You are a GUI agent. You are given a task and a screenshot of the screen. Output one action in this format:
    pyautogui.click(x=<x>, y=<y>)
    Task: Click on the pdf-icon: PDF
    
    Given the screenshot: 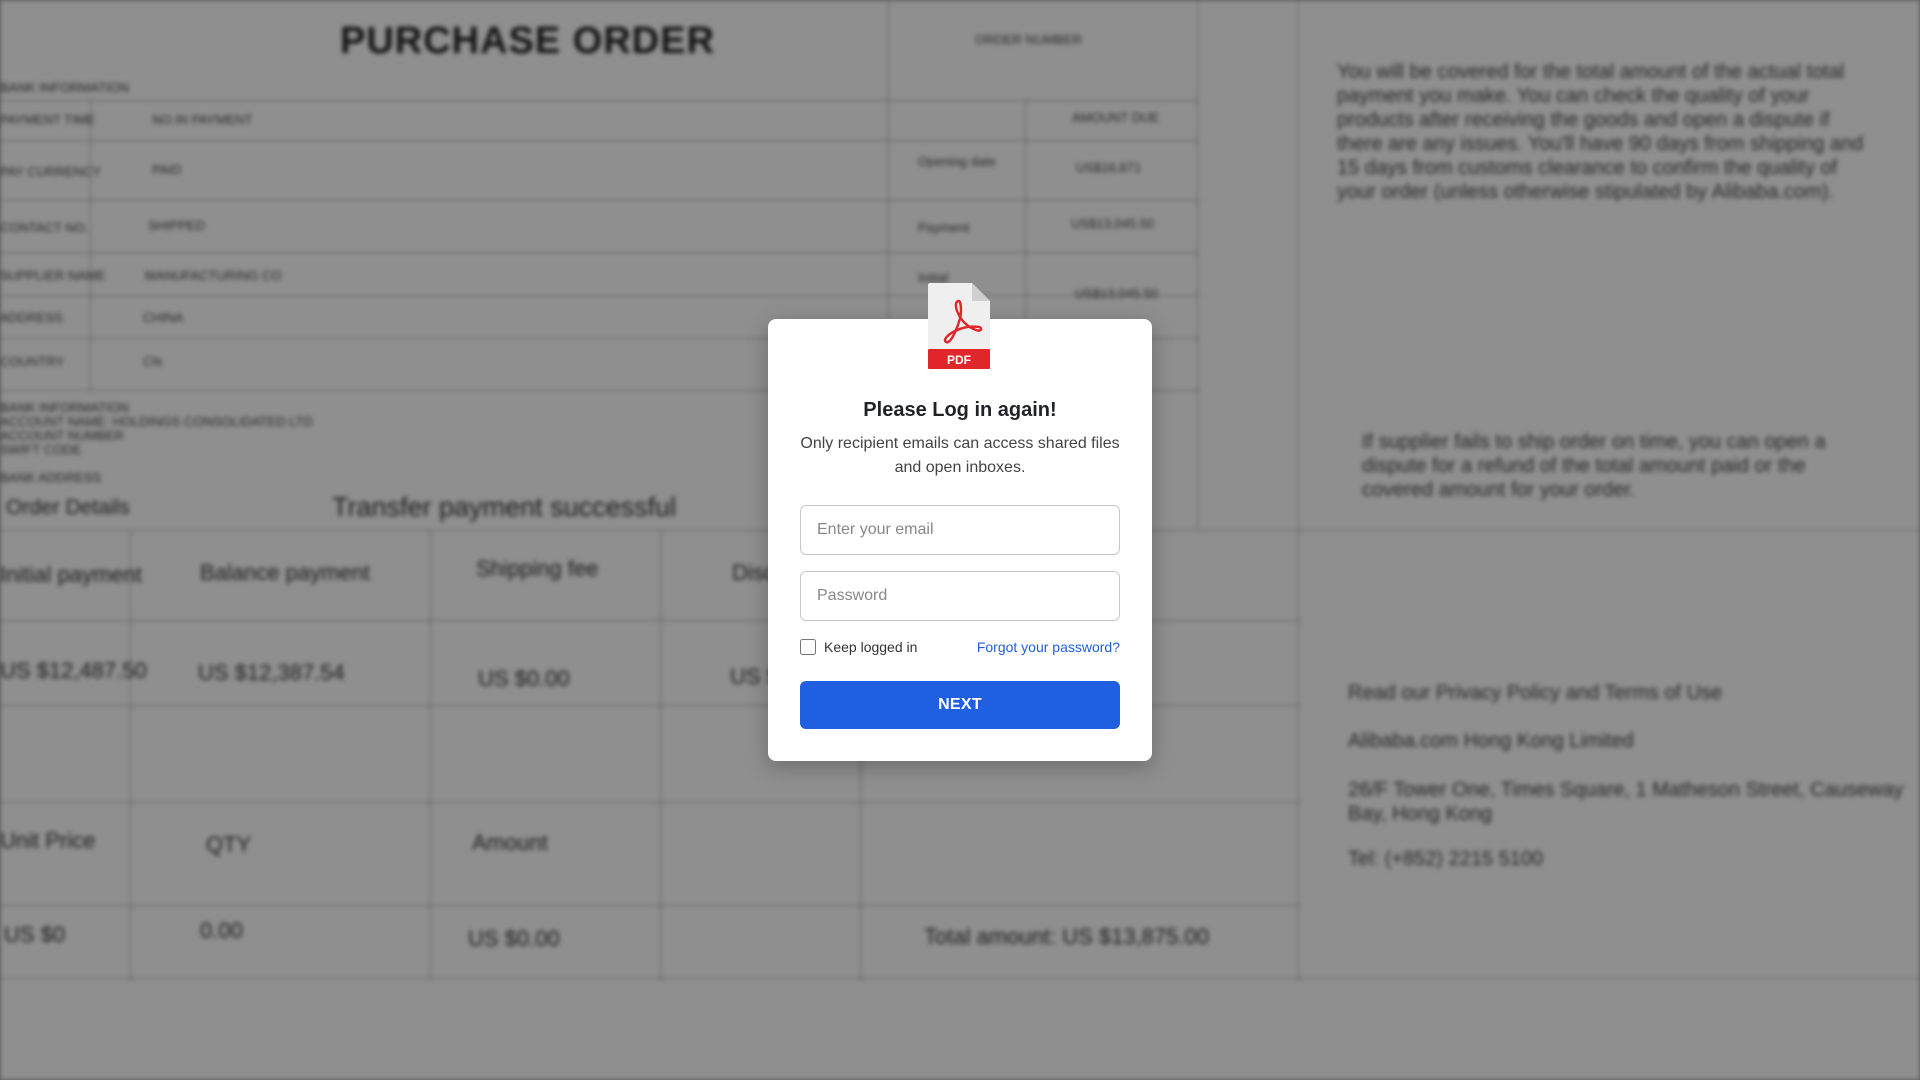 What is the action you would take?
    pyautogui.click(x=959, y=326)
    